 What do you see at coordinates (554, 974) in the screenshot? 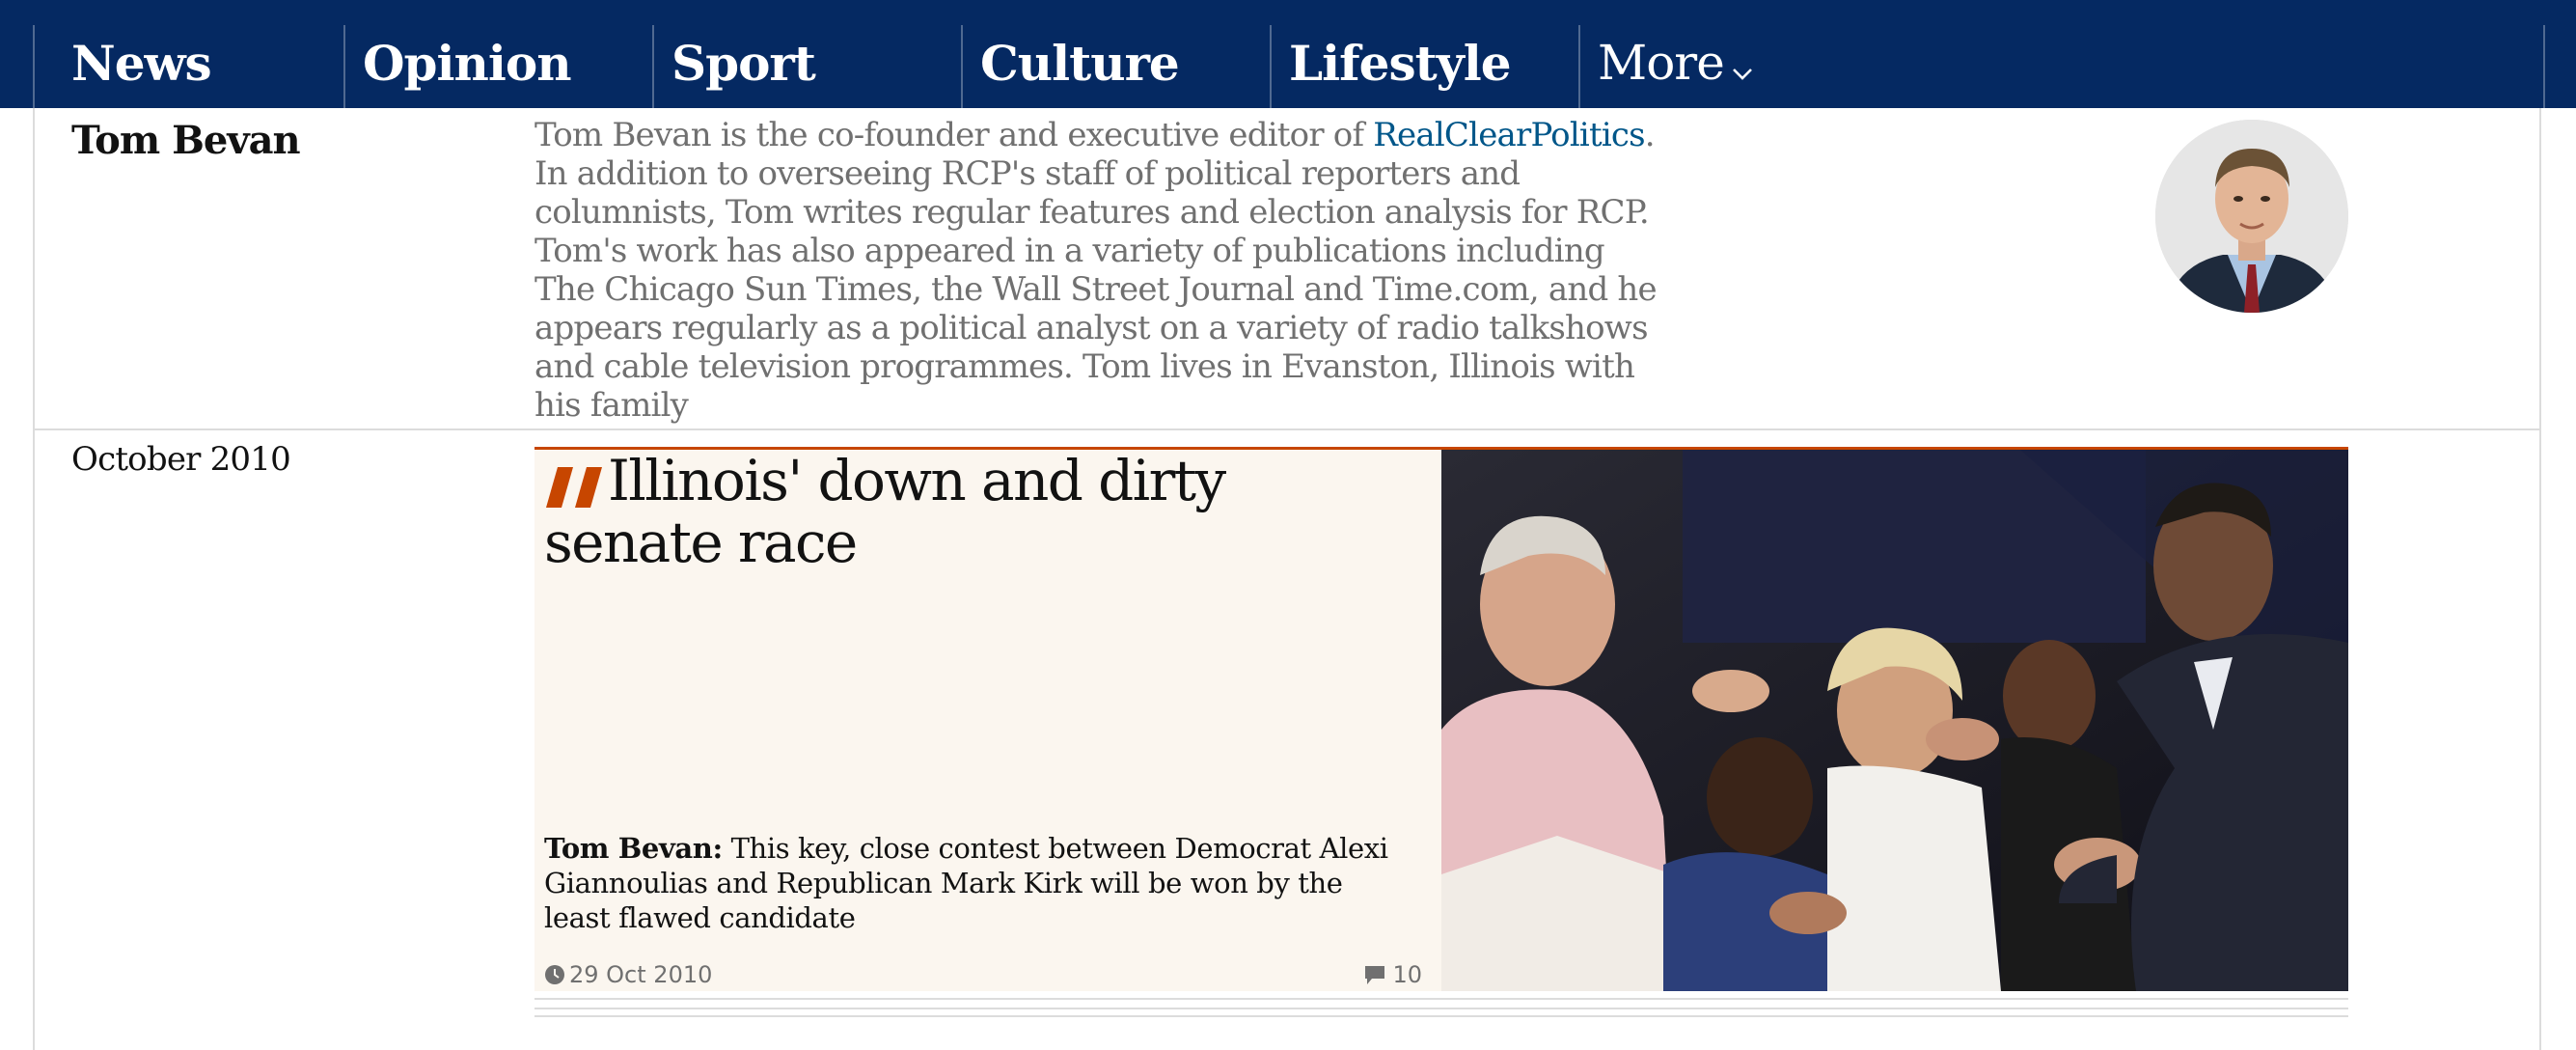
I see `clock-icon` at bounding box center [554, 974].